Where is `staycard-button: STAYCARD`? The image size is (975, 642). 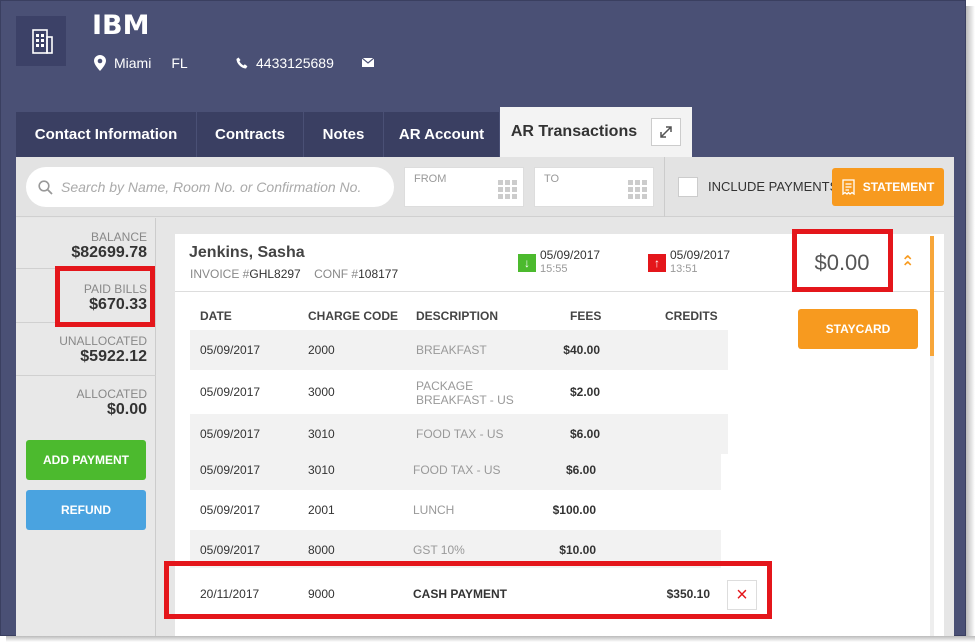
staycard-button: STAYCARD is located at coordinates (858, 329).